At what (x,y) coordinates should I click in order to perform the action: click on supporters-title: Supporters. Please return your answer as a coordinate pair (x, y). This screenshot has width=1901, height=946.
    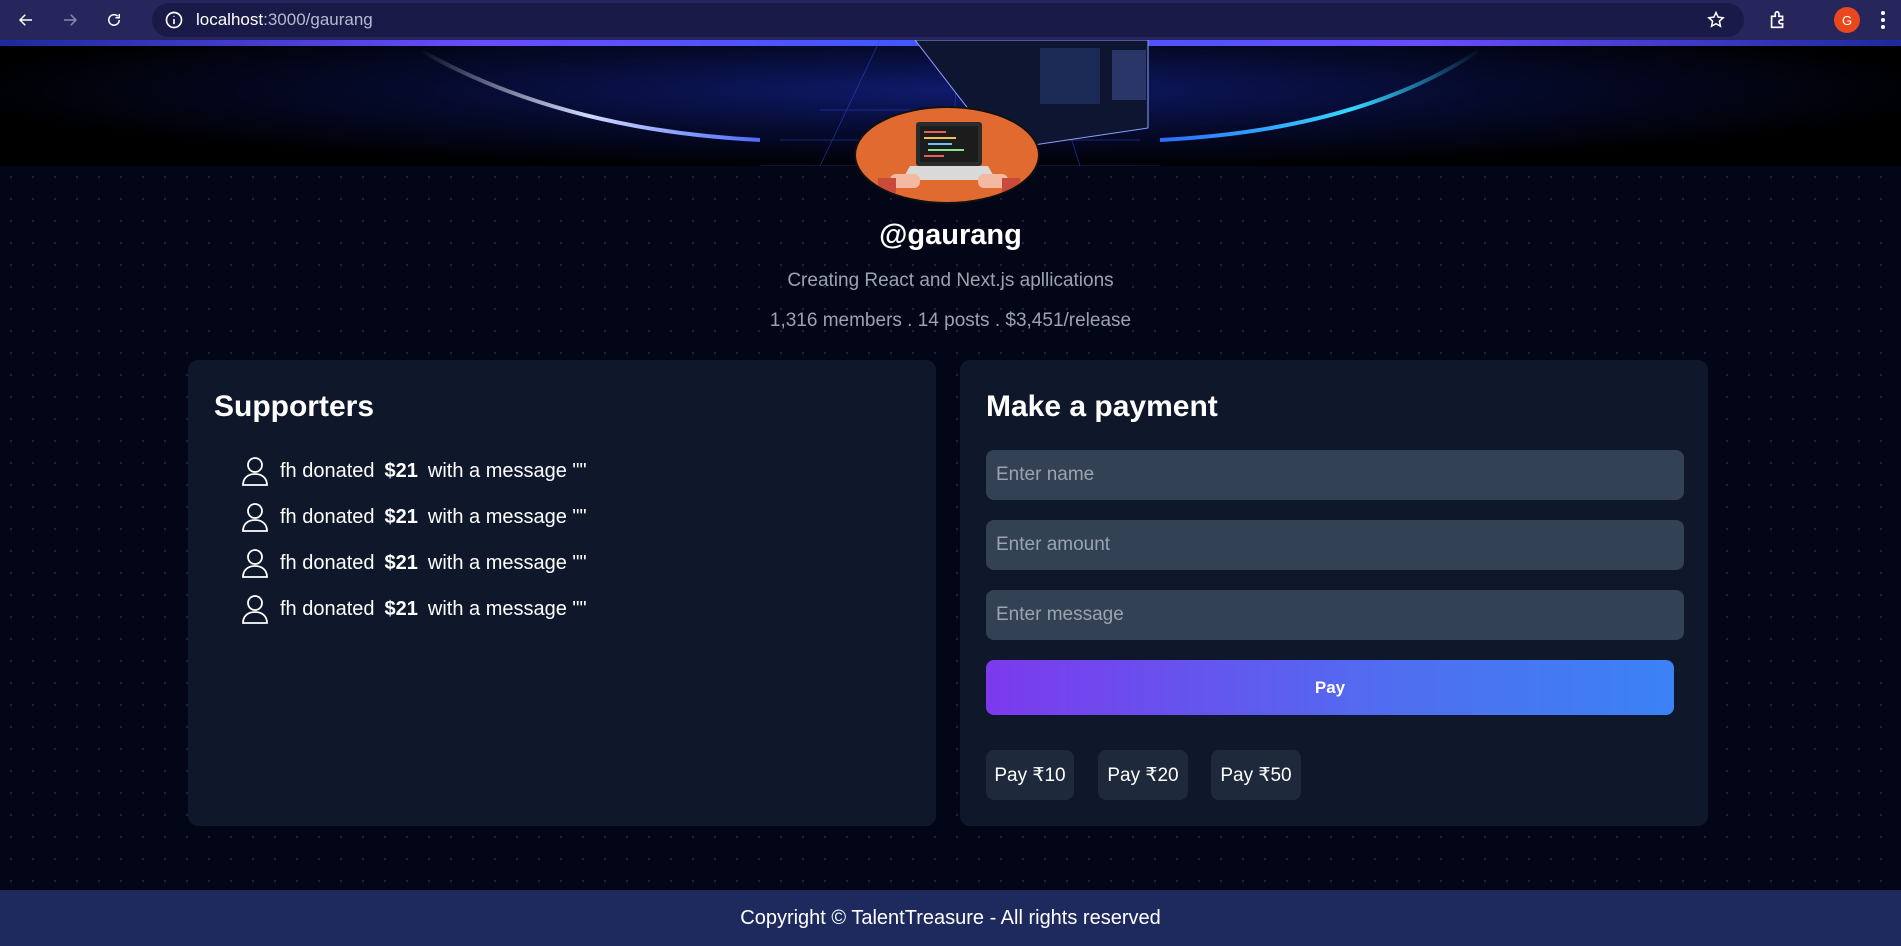
    Looking at the image, I should click on (294, 406).